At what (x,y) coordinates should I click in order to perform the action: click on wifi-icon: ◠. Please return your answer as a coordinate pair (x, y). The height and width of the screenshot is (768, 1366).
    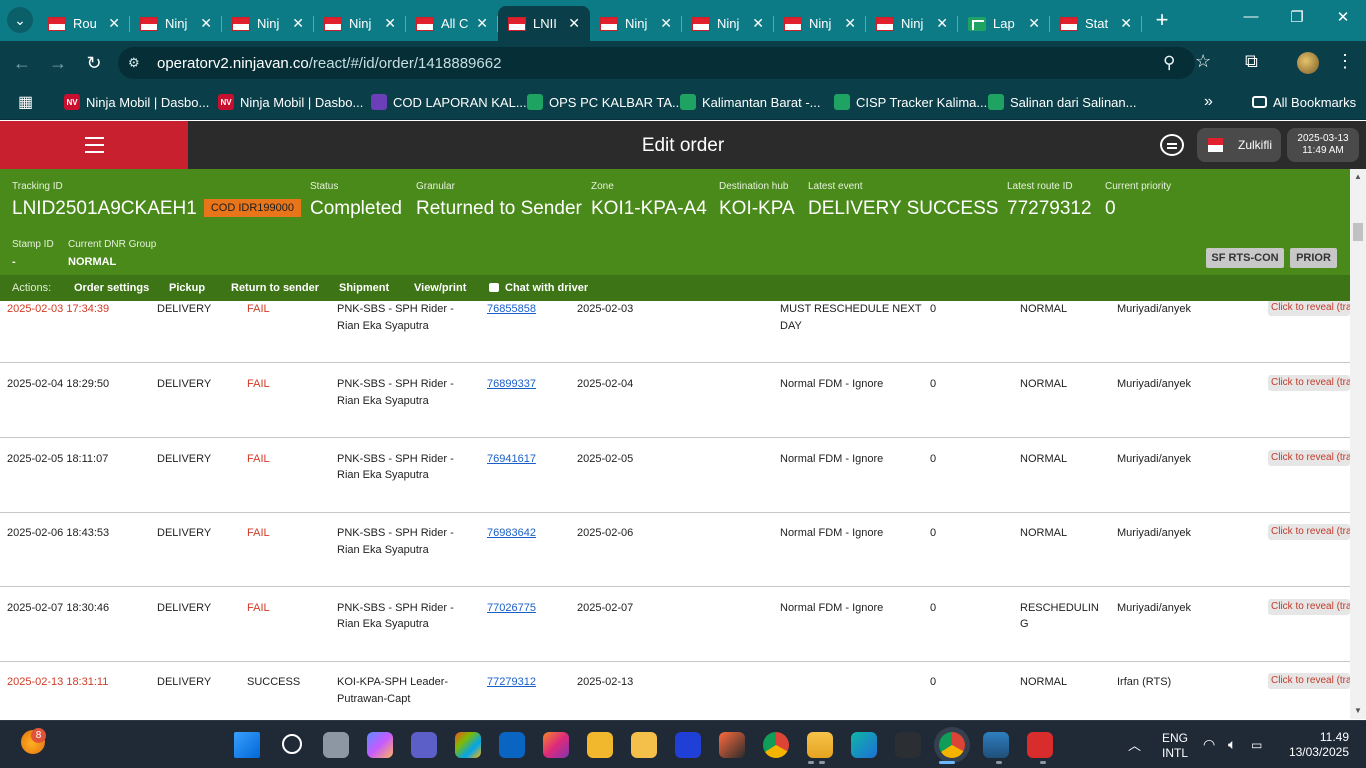
    Looking at the image, I should click on (1209, 744).